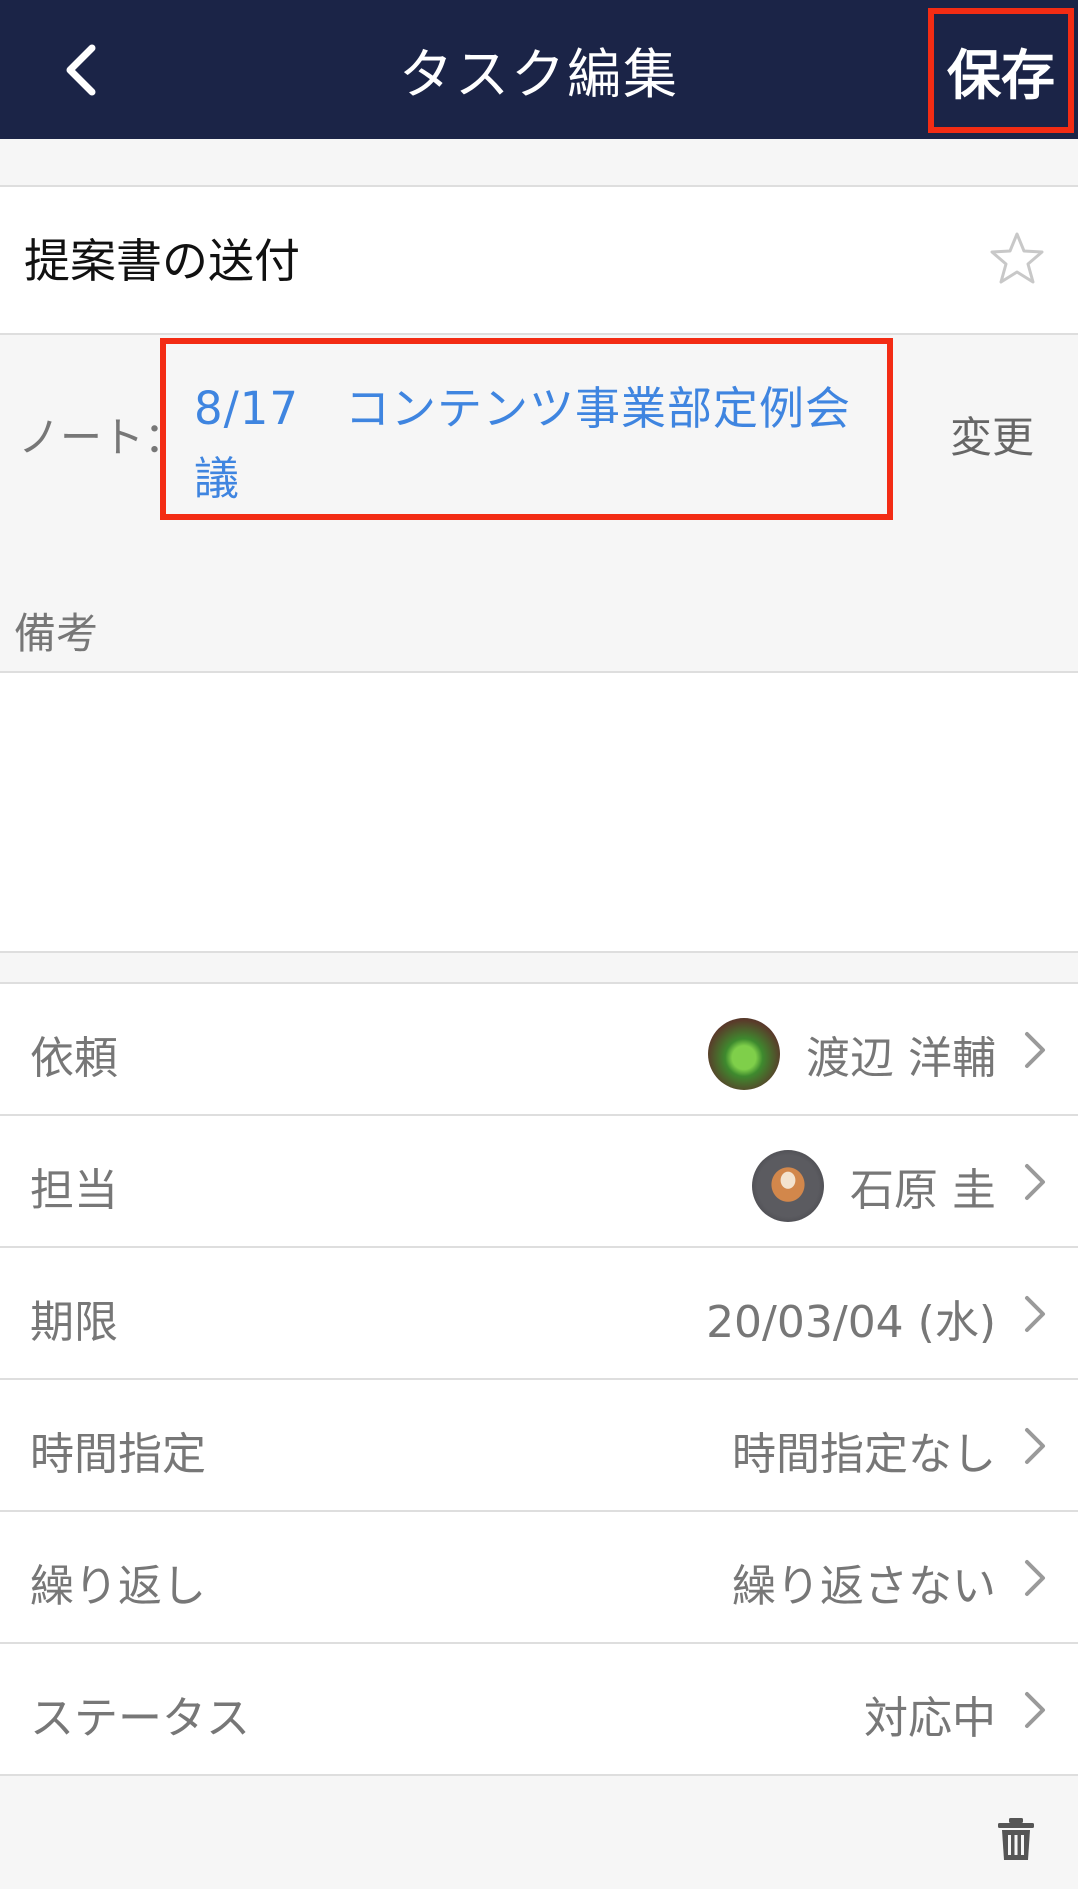  I want to click on detail-label: ステータス, so click(140, 1718).